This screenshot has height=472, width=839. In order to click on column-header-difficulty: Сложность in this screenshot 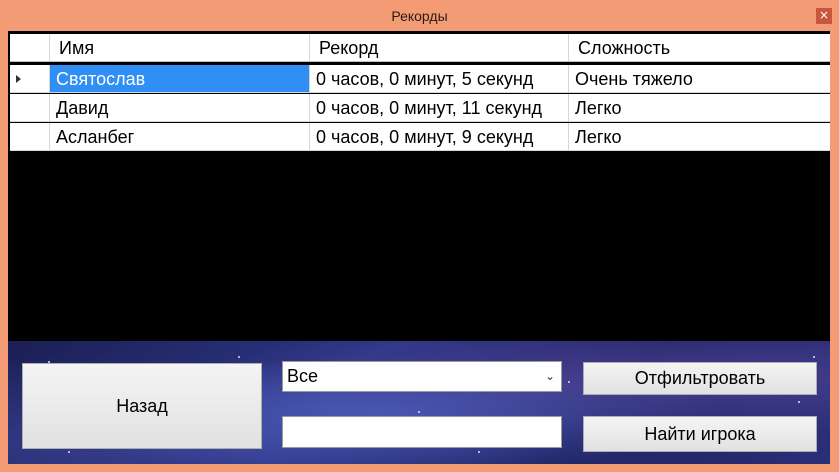, I will do `click(699, 48)`.